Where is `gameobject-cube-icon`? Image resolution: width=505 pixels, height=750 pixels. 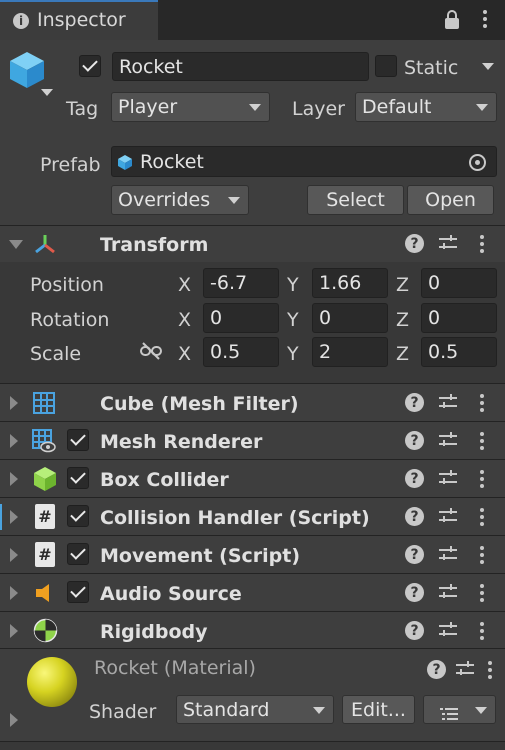 gameobject-cube-icon is located at coordinates (27, 70).